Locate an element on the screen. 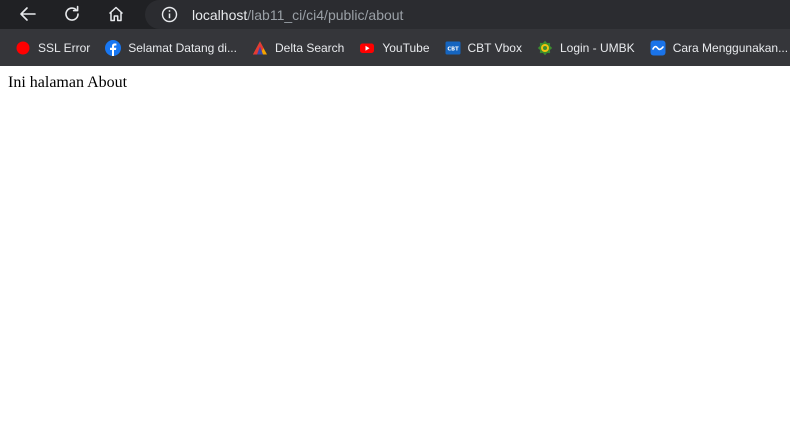  arrow-left-icon is located at coordinates (28, 14).